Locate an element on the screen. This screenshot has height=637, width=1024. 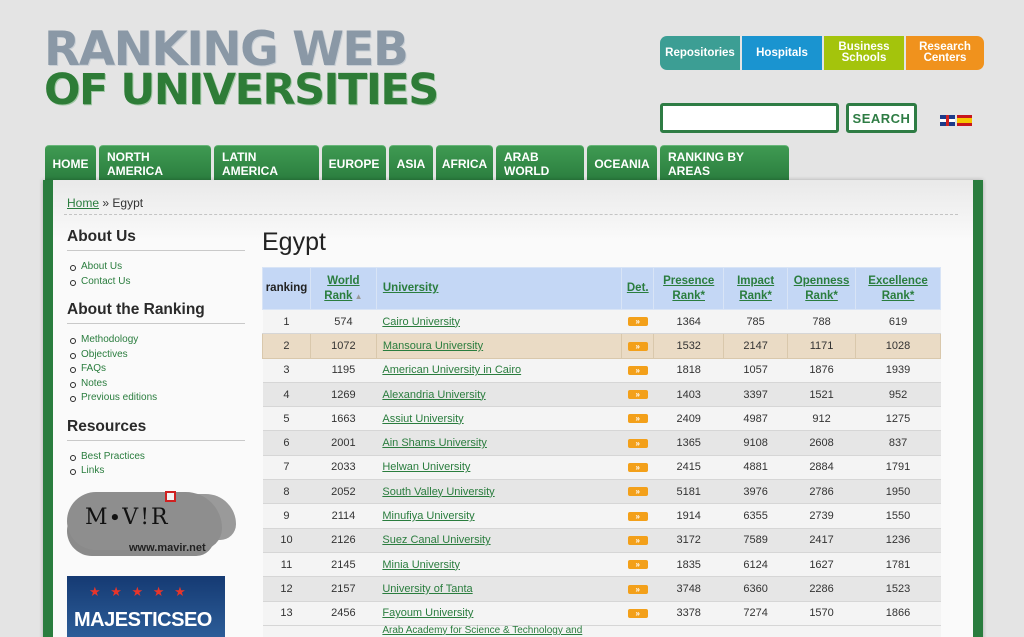
cell-university-link: University of Tanta is located at coordinates (499, 589).